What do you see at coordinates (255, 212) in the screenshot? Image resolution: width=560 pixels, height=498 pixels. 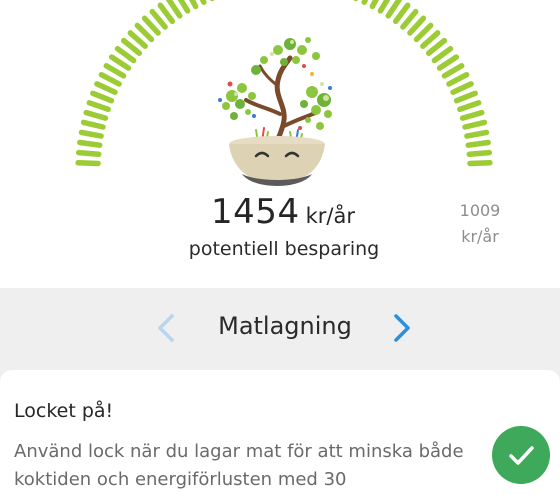 I see `savings-amount-value: 1454` at bounding box center [255, 212].